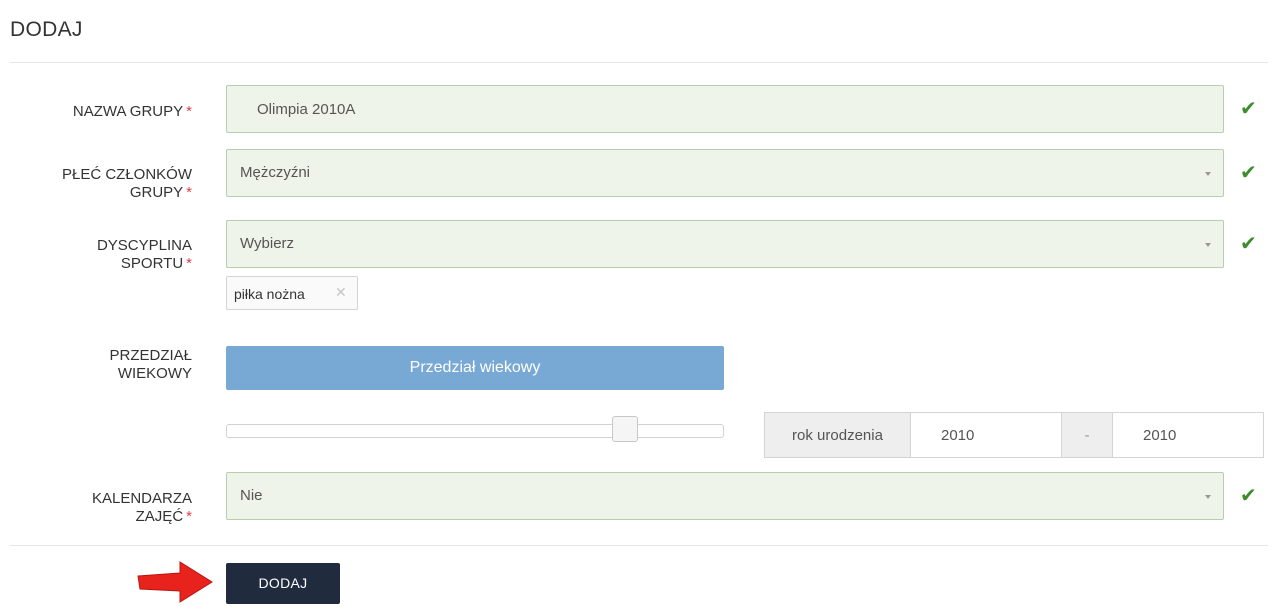 The width and height of the screenshot is (1272, 607). I want to click on discipline-tag: piłka nożna ✕, so click(292, 293).